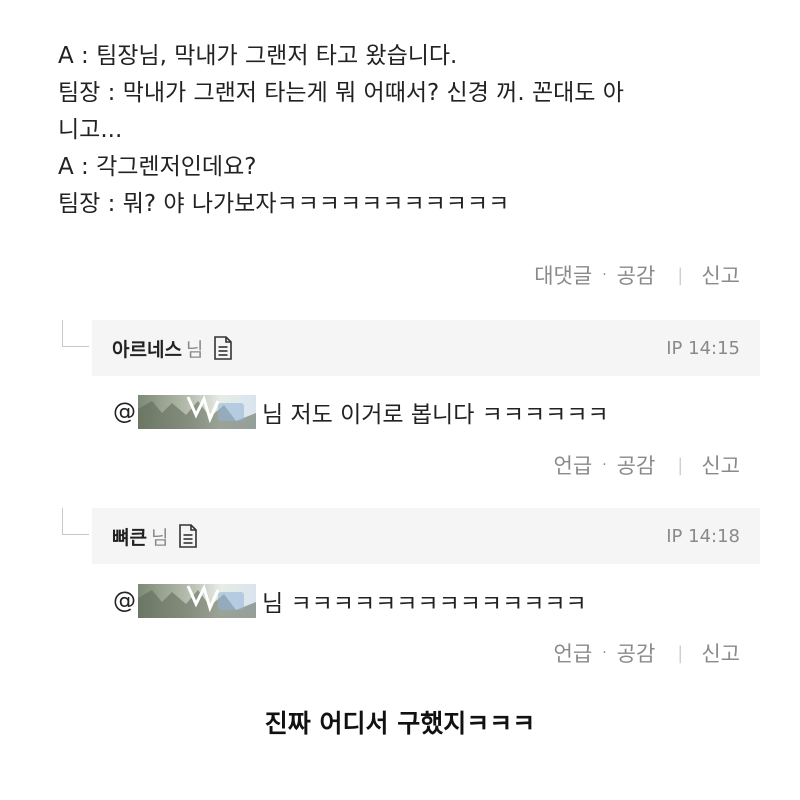 Image resolution: width=800 pixels, height=800 pixels. I want to click on reply-message: 님 ㅋㅋㅋㅋㅋㅋㅋㅋㅋㅋㅋㅋㅋㅋ, so click(424, 604).